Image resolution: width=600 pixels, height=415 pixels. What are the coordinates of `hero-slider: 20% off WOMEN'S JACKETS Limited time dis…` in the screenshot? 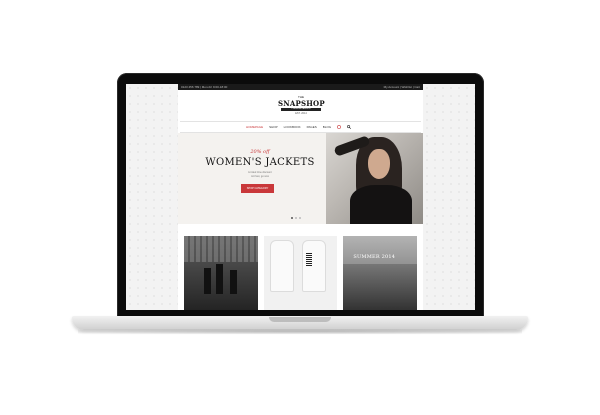 It's located at (300, 178).